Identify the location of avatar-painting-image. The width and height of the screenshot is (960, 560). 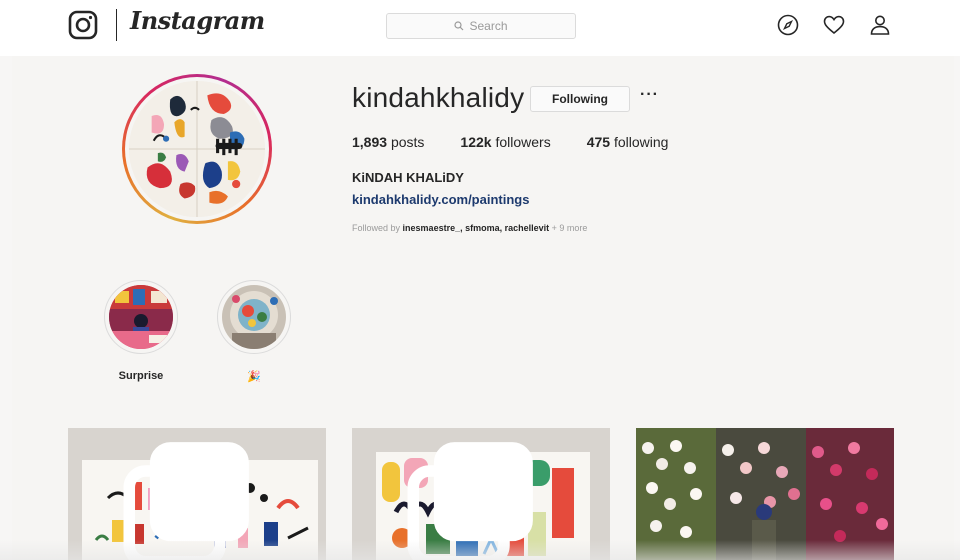
(197, 149).